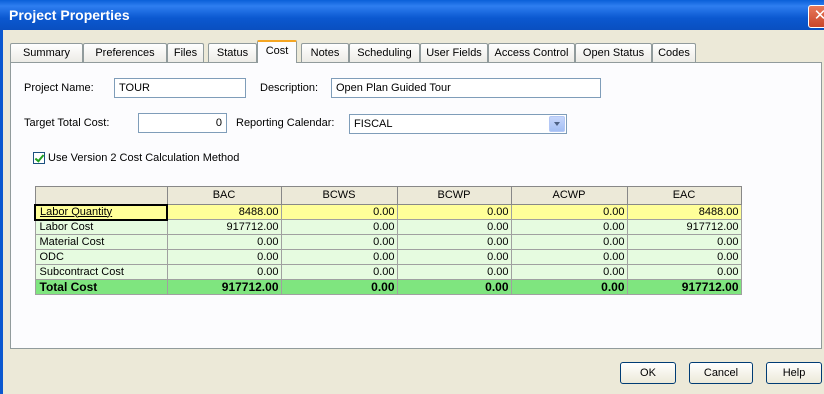  I want to click on tab-preferences: Preferences, so click(125, 52).